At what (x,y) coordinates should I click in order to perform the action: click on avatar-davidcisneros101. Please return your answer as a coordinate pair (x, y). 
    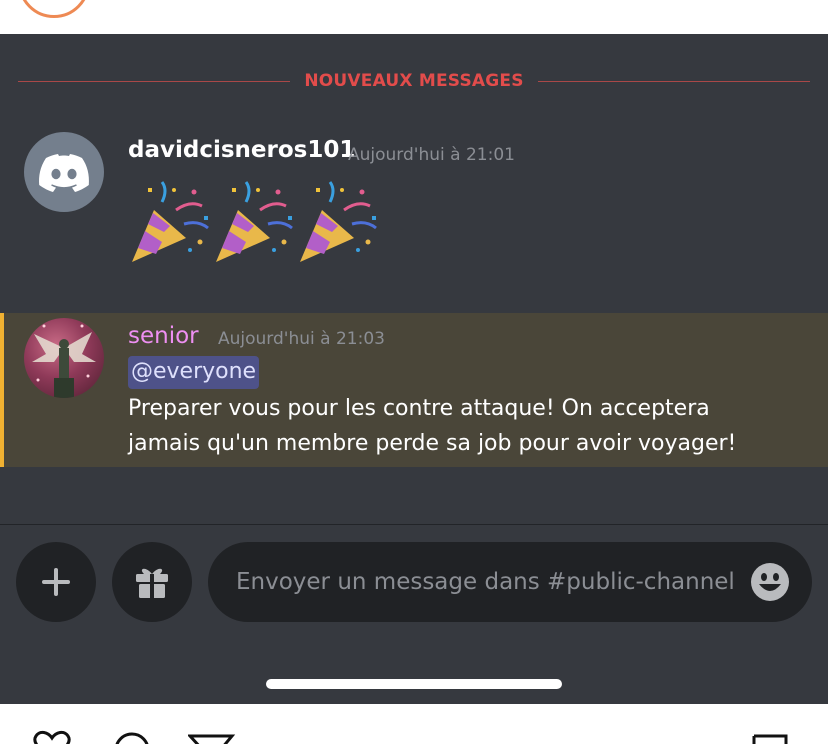
    Looking at the image, I should click on (64, 172).